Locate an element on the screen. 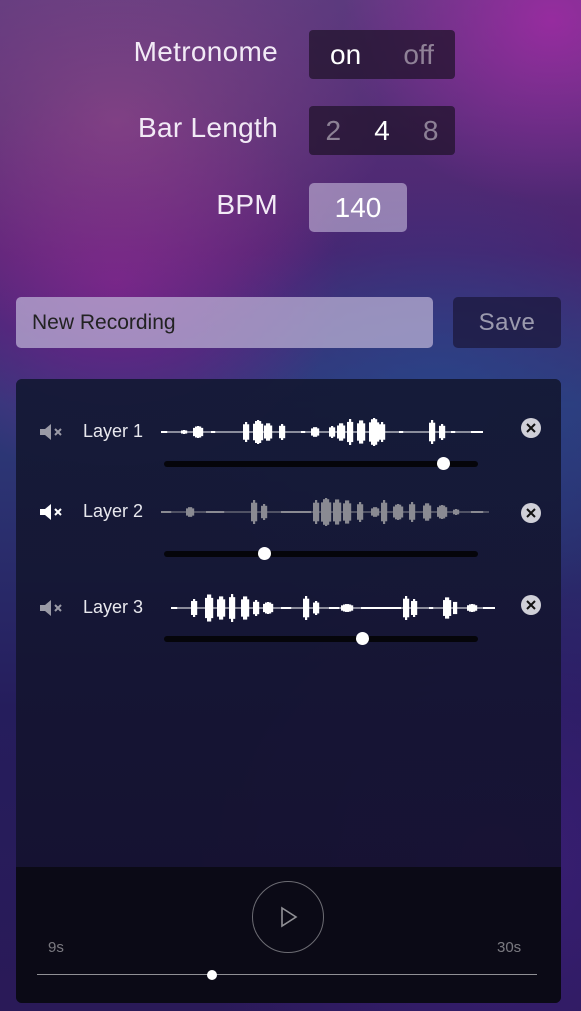 This screenshot has width=581, height=1011. play-button is located at coordinates (288, 917).